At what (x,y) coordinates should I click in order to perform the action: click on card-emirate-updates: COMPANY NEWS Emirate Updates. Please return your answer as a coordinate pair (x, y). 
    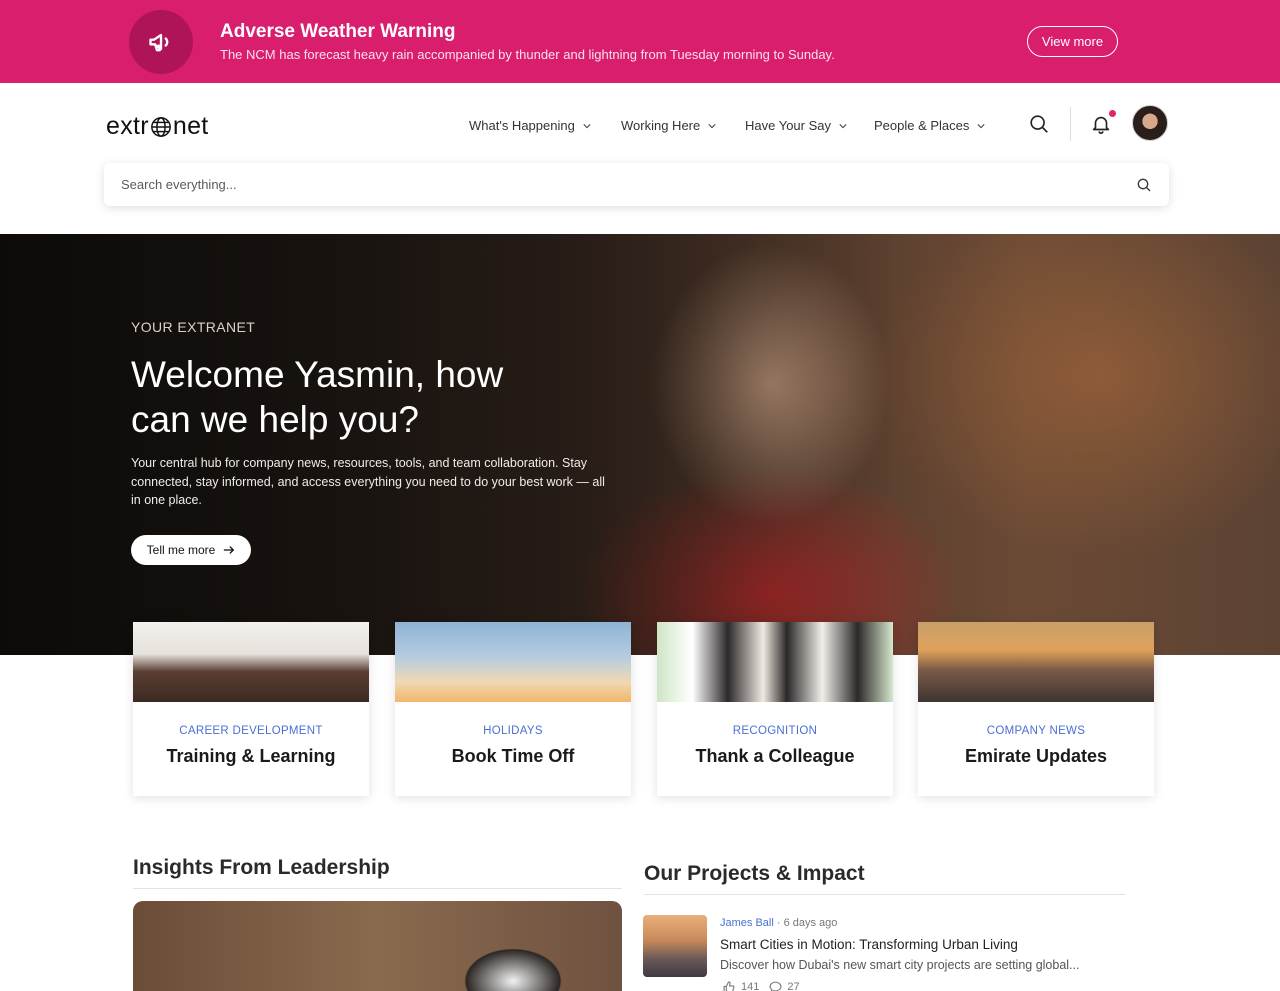
    Looking at the image, I should click on (1036, 709).